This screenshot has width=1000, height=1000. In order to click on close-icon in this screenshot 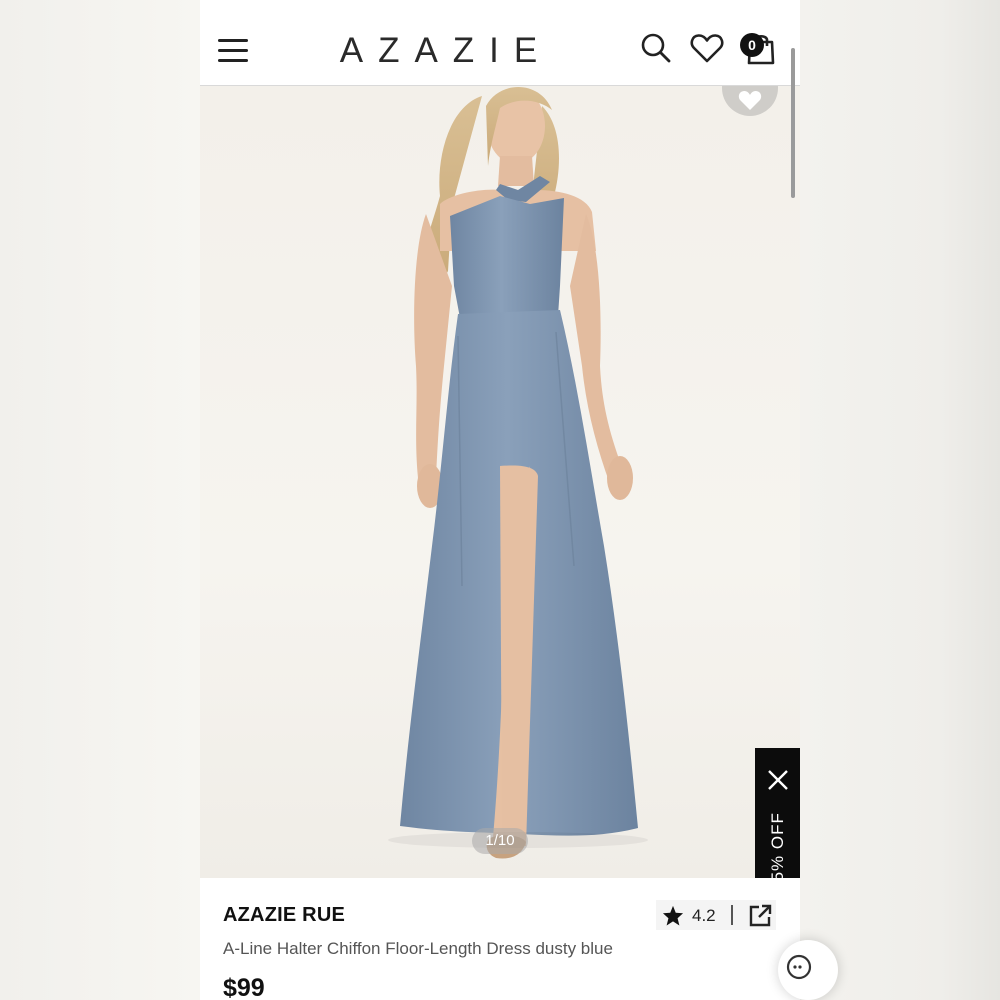, I will do `click(778, 780)`.